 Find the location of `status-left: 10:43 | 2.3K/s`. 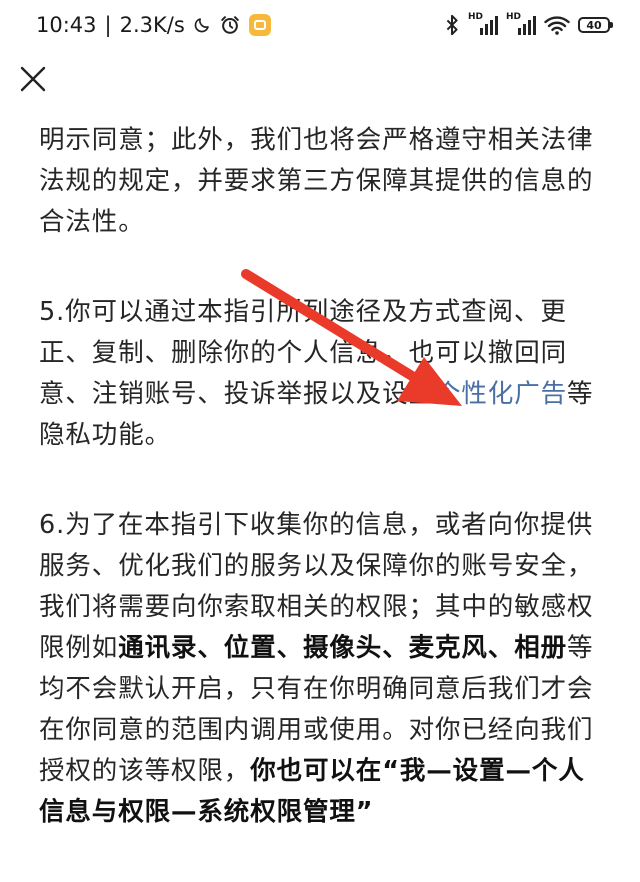

status-left: 10:43 | 2.3K/s is located at coordinates (153, 25).